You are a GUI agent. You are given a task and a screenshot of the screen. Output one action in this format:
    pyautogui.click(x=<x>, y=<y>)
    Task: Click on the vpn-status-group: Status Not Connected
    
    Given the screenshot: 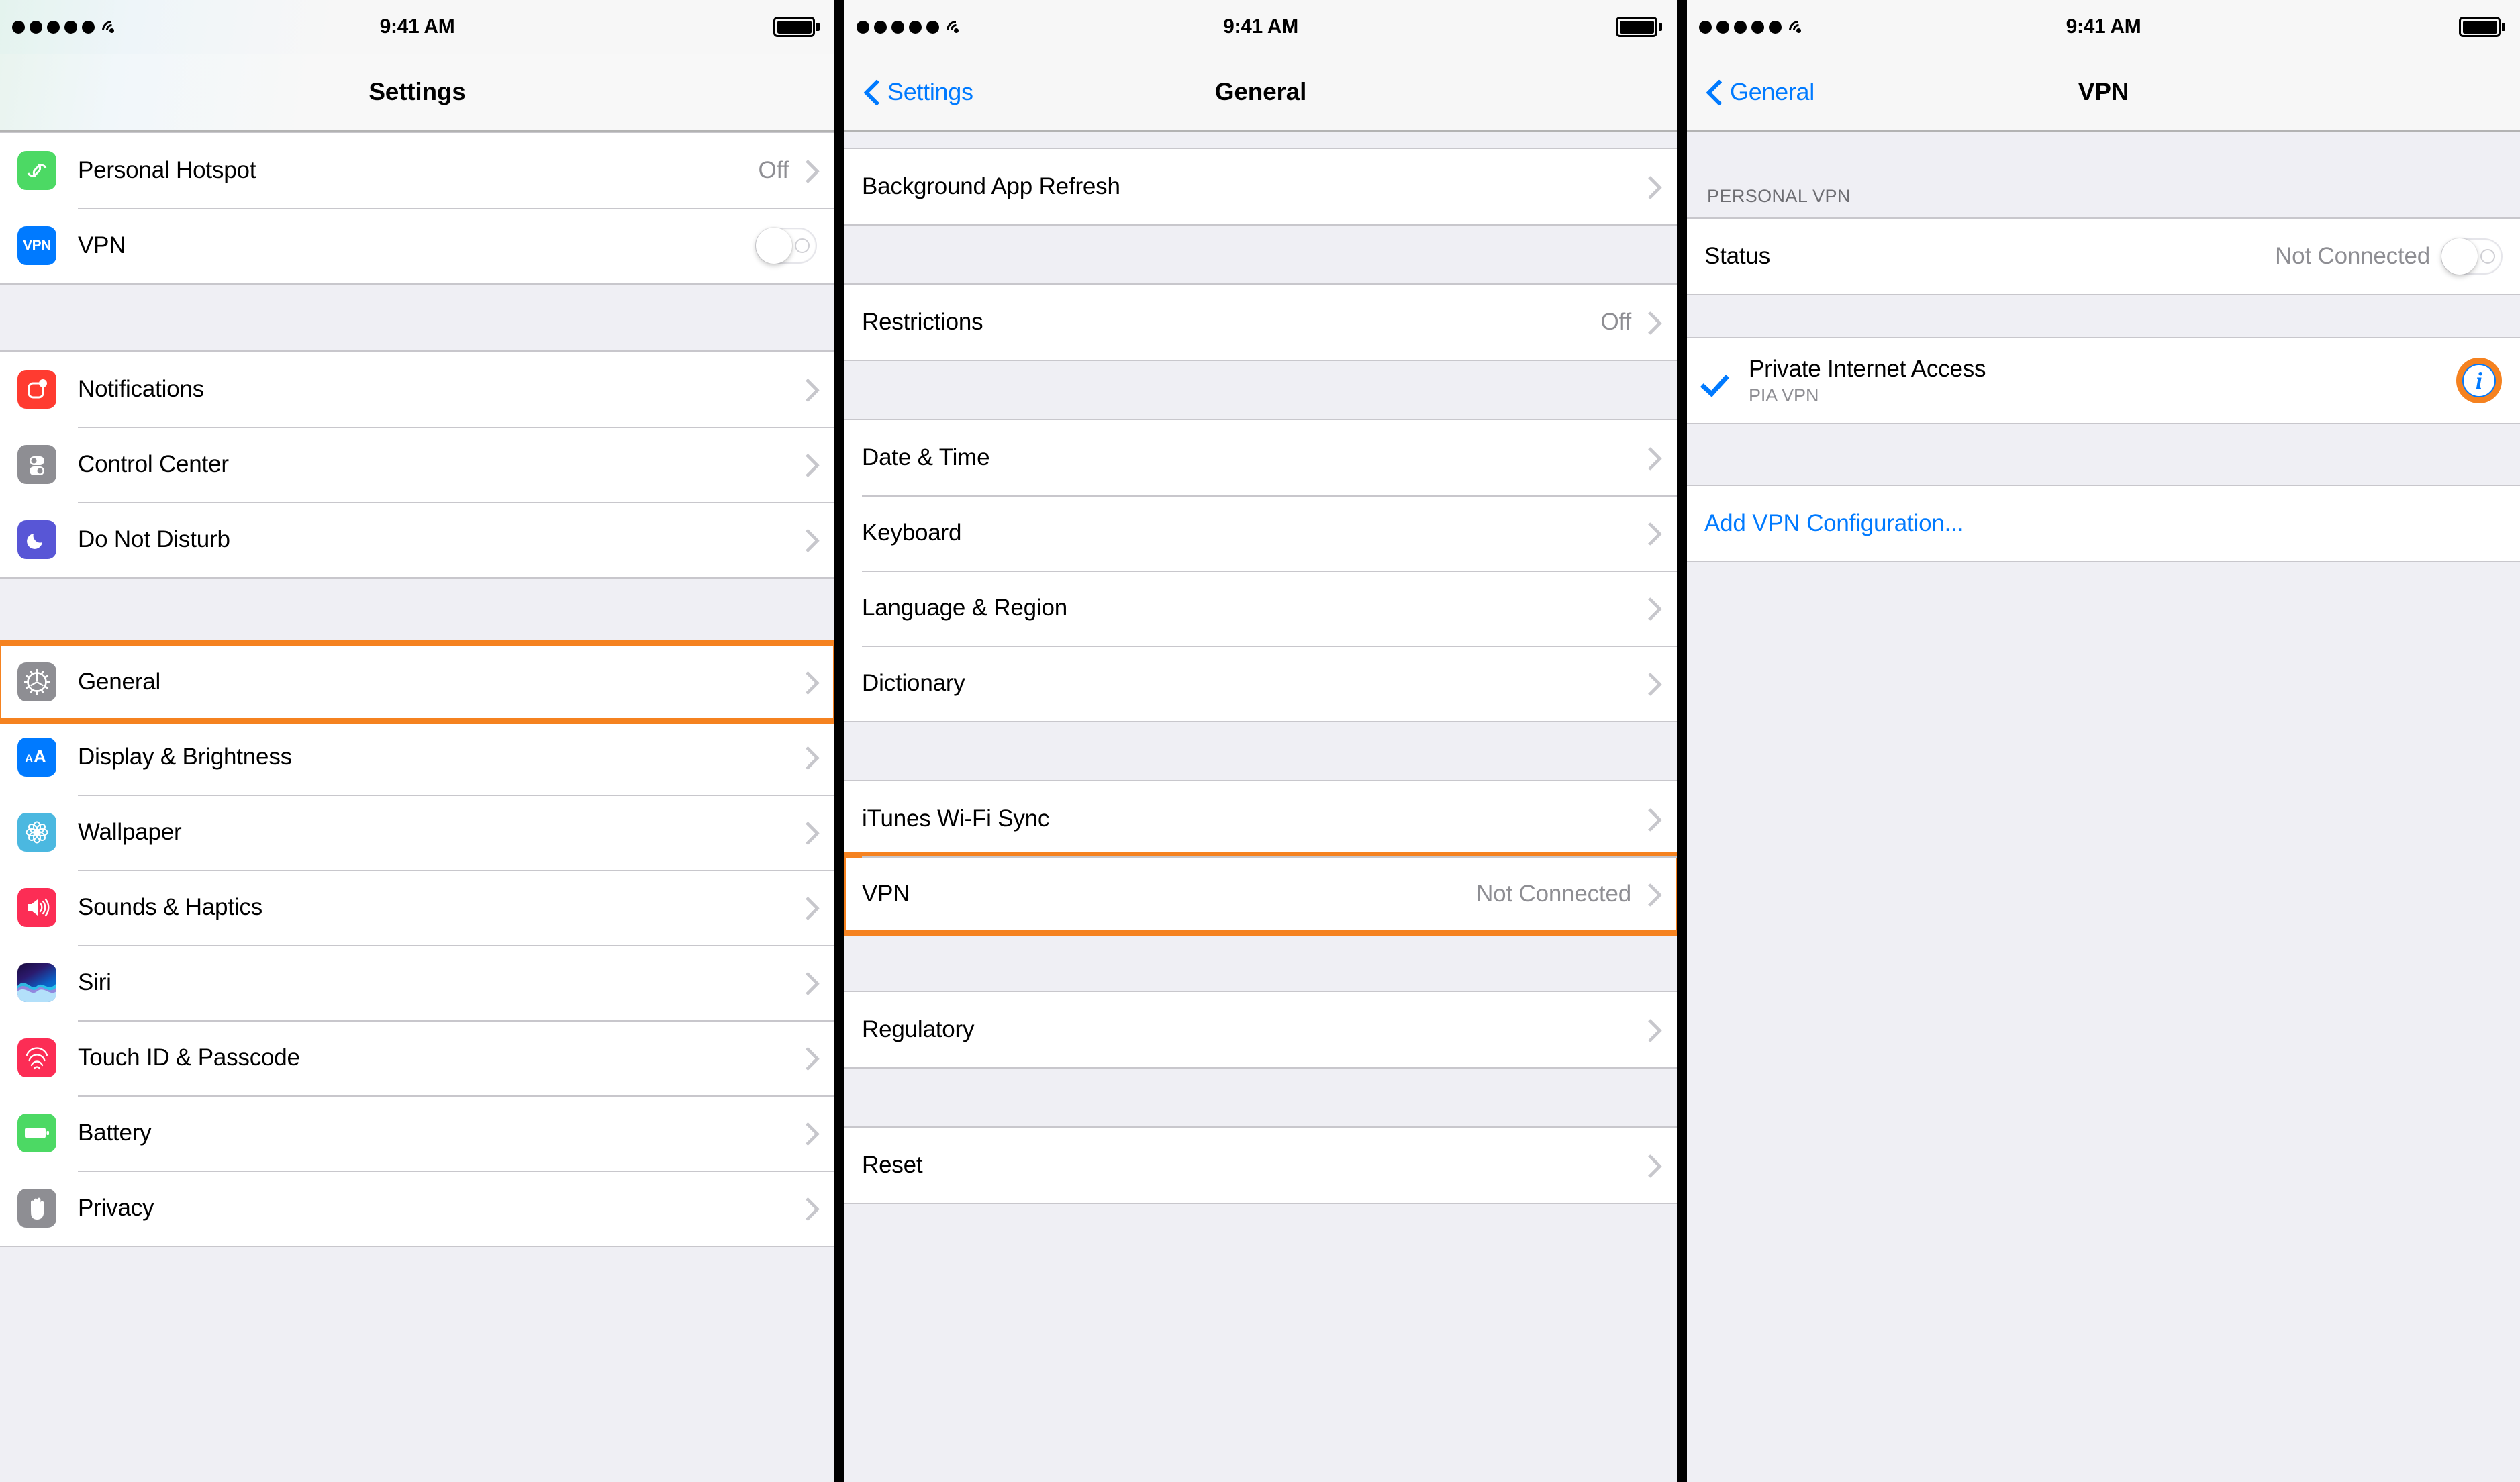 What is the action you would take?
    pyautogui.click(x=2103, y=256)
    